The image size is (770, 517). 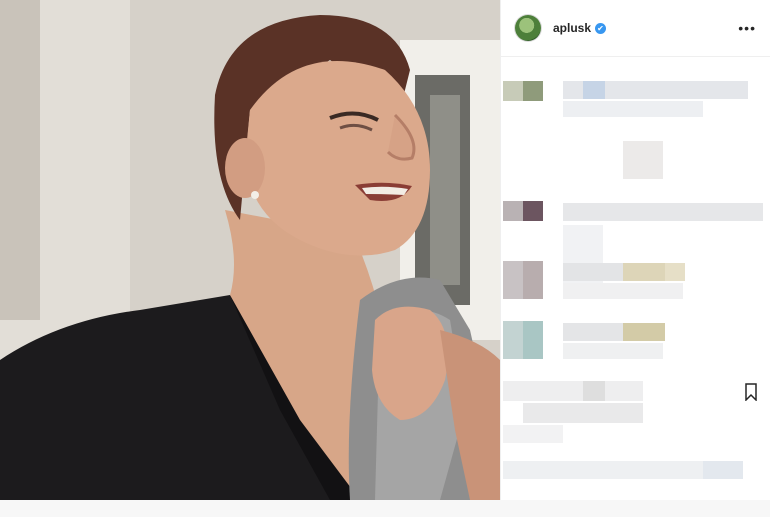 What do you see at coordinates (528, 28) in the screenshot?
I see `avatar` at bounding box center [528, 28].